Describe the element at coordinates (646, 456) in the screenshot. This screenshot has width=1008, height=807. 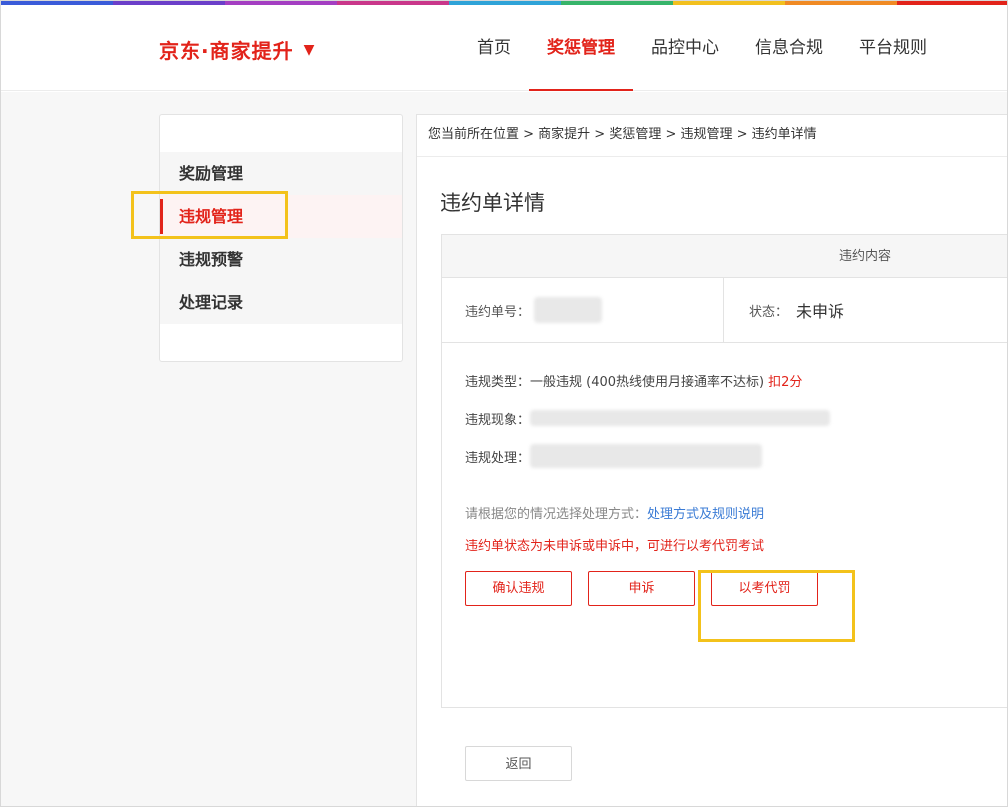
I see `handling-redacted` at that location.